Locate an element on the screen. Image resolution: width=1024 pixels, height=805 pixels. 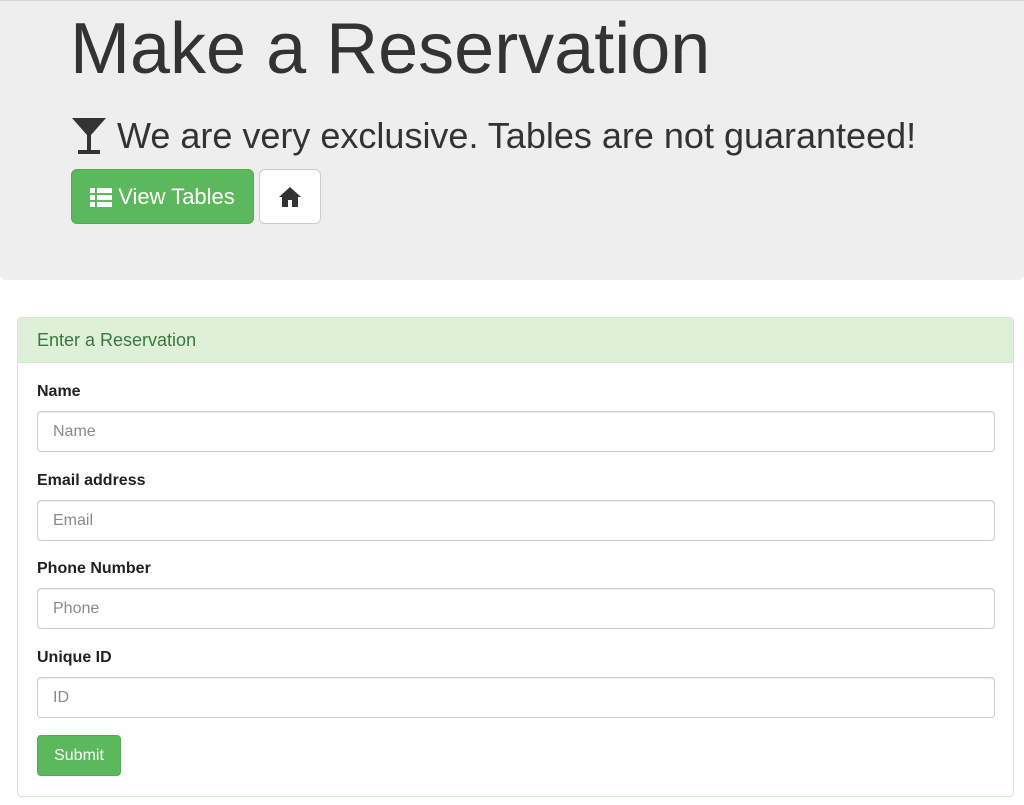
email-input is located at coordinates (516, 520).